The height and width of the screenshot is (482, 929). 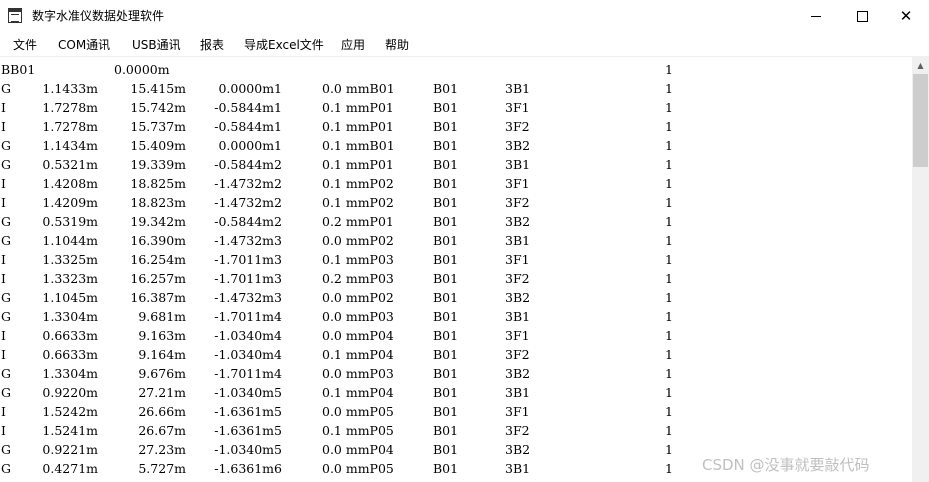 What do you see at coordinates (358, 278) in the screenshot?
I see `row-diff: 0.2 mmP03` at bounding box center [358, 278].